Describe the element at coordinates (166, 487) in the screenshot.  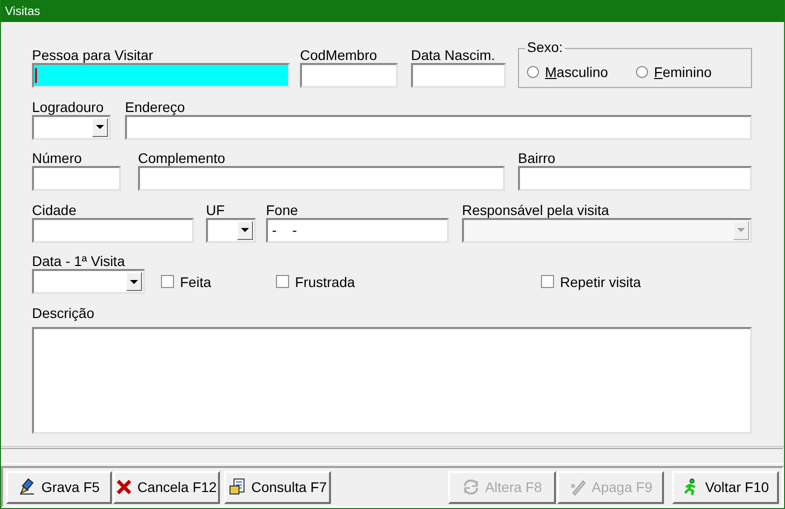
I see `toolbar-button: Cancela F12` at that location.